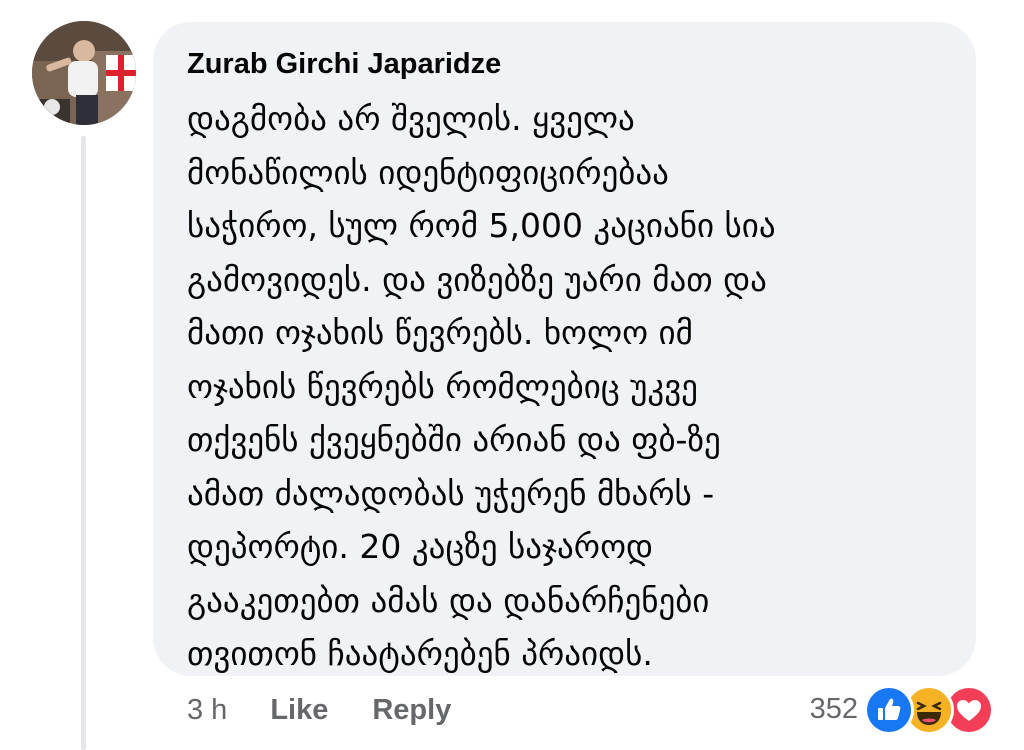 Image resolution: width=1024 pixels, height=750 pixels. What do you see at coordinates (411, 118) in the screenshot?
I see `comment-line: დაგმობა არ შველის. ყველა` at bounding box center [411, 118].